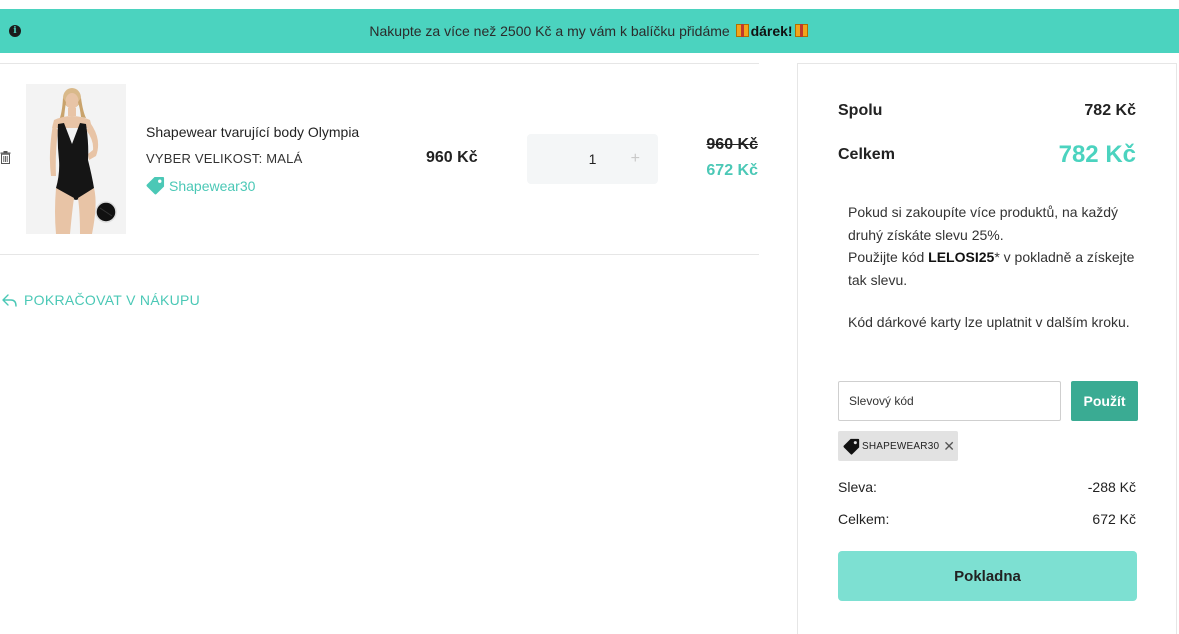  What do you see at coordinates (949, 401) in the screenshot?
I see `coupon-code-input` at bounding box center [949, 401].